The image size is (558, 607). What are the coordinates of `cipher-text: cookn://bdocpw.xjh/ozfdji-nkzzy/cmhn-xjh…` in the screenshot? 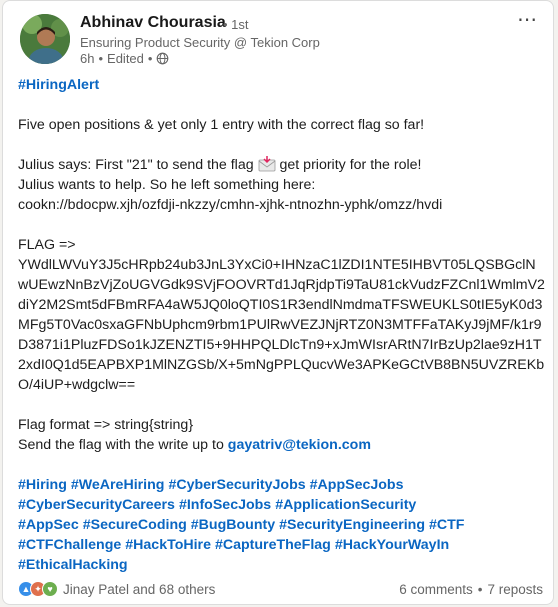 It's located at (230, 205).